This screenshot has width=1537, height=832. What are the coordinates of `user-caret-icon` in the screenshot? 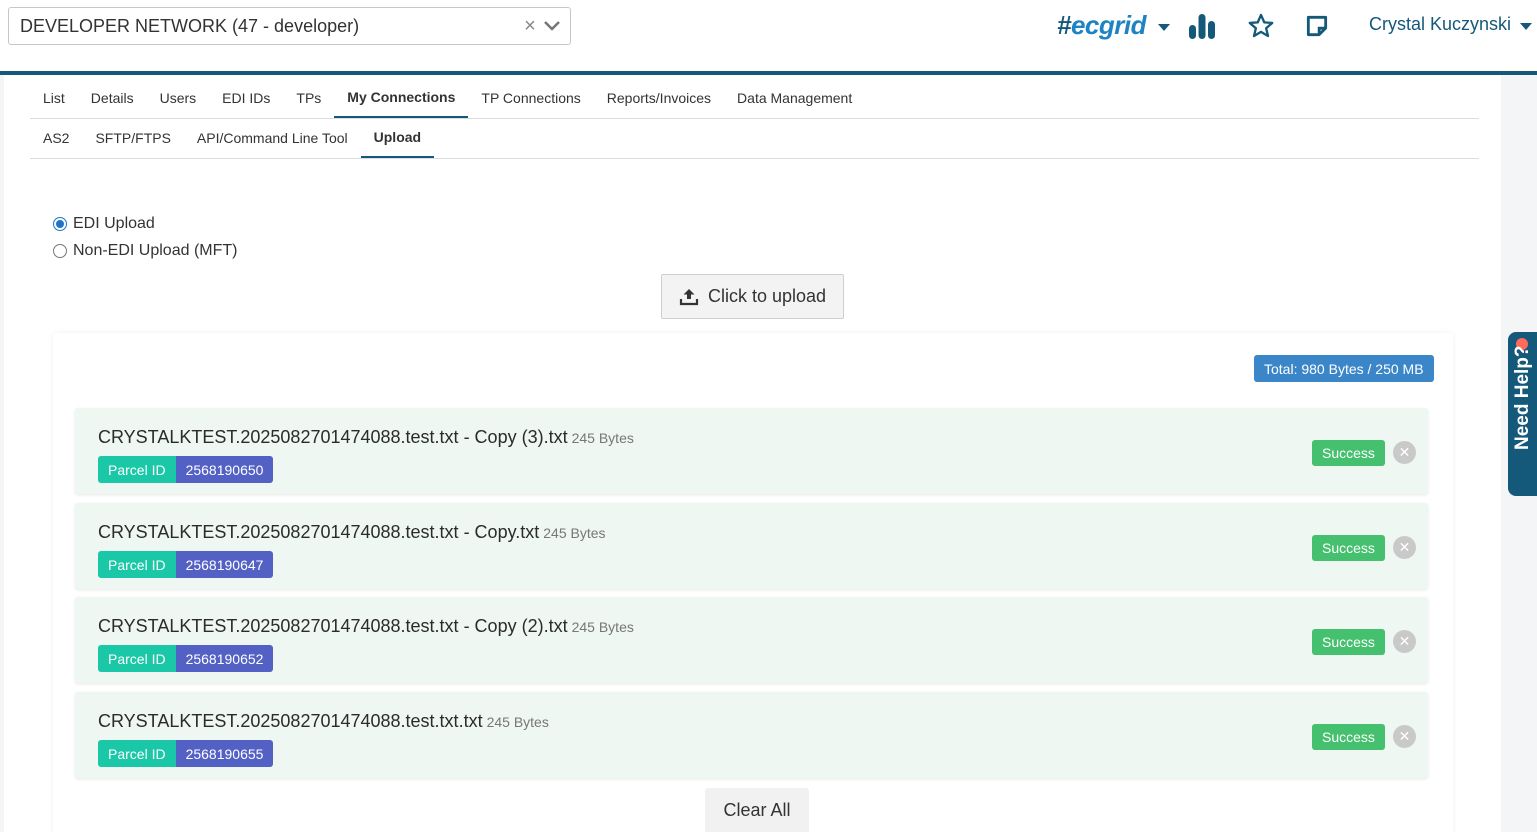 It's located at (1526, 26).